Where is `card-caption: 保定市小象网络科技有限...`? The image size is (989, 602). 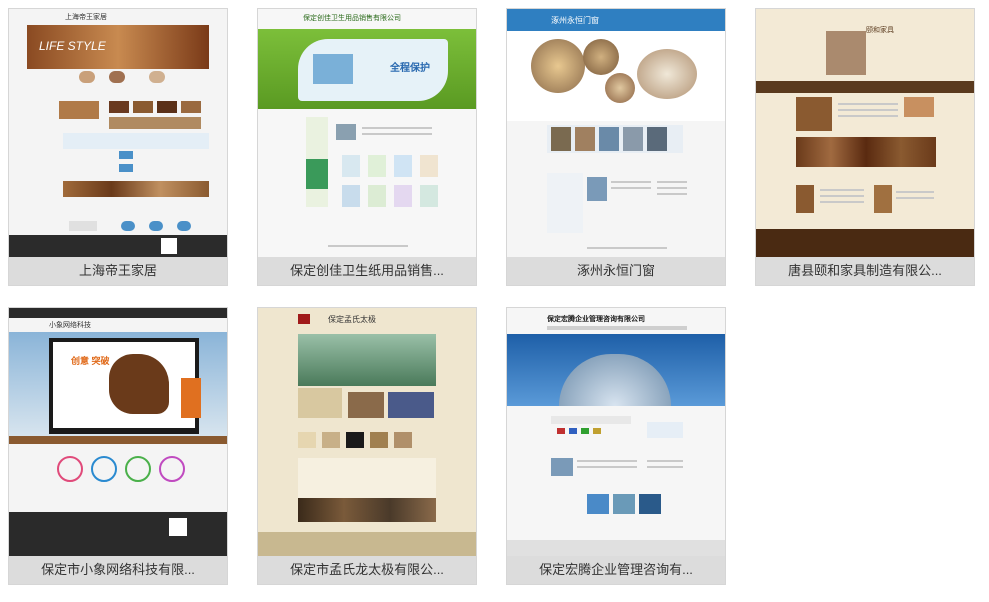 card-caption: 保定市小象网络科技有限... is located at coordinates (118, 570).